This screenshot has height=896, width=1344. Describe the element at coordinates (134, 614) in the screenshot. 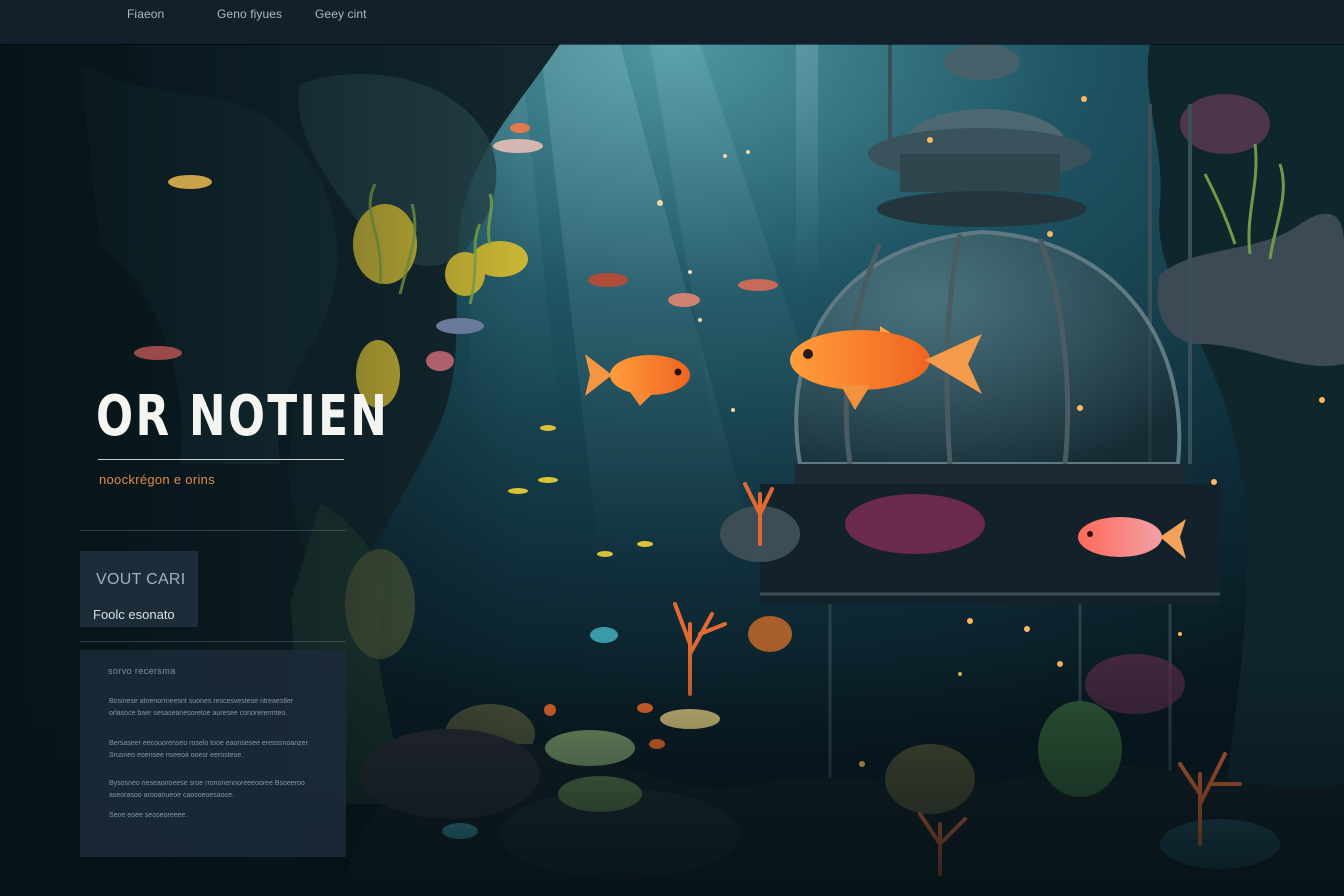

I see `side-card-link: Foolc esonato` at that location.